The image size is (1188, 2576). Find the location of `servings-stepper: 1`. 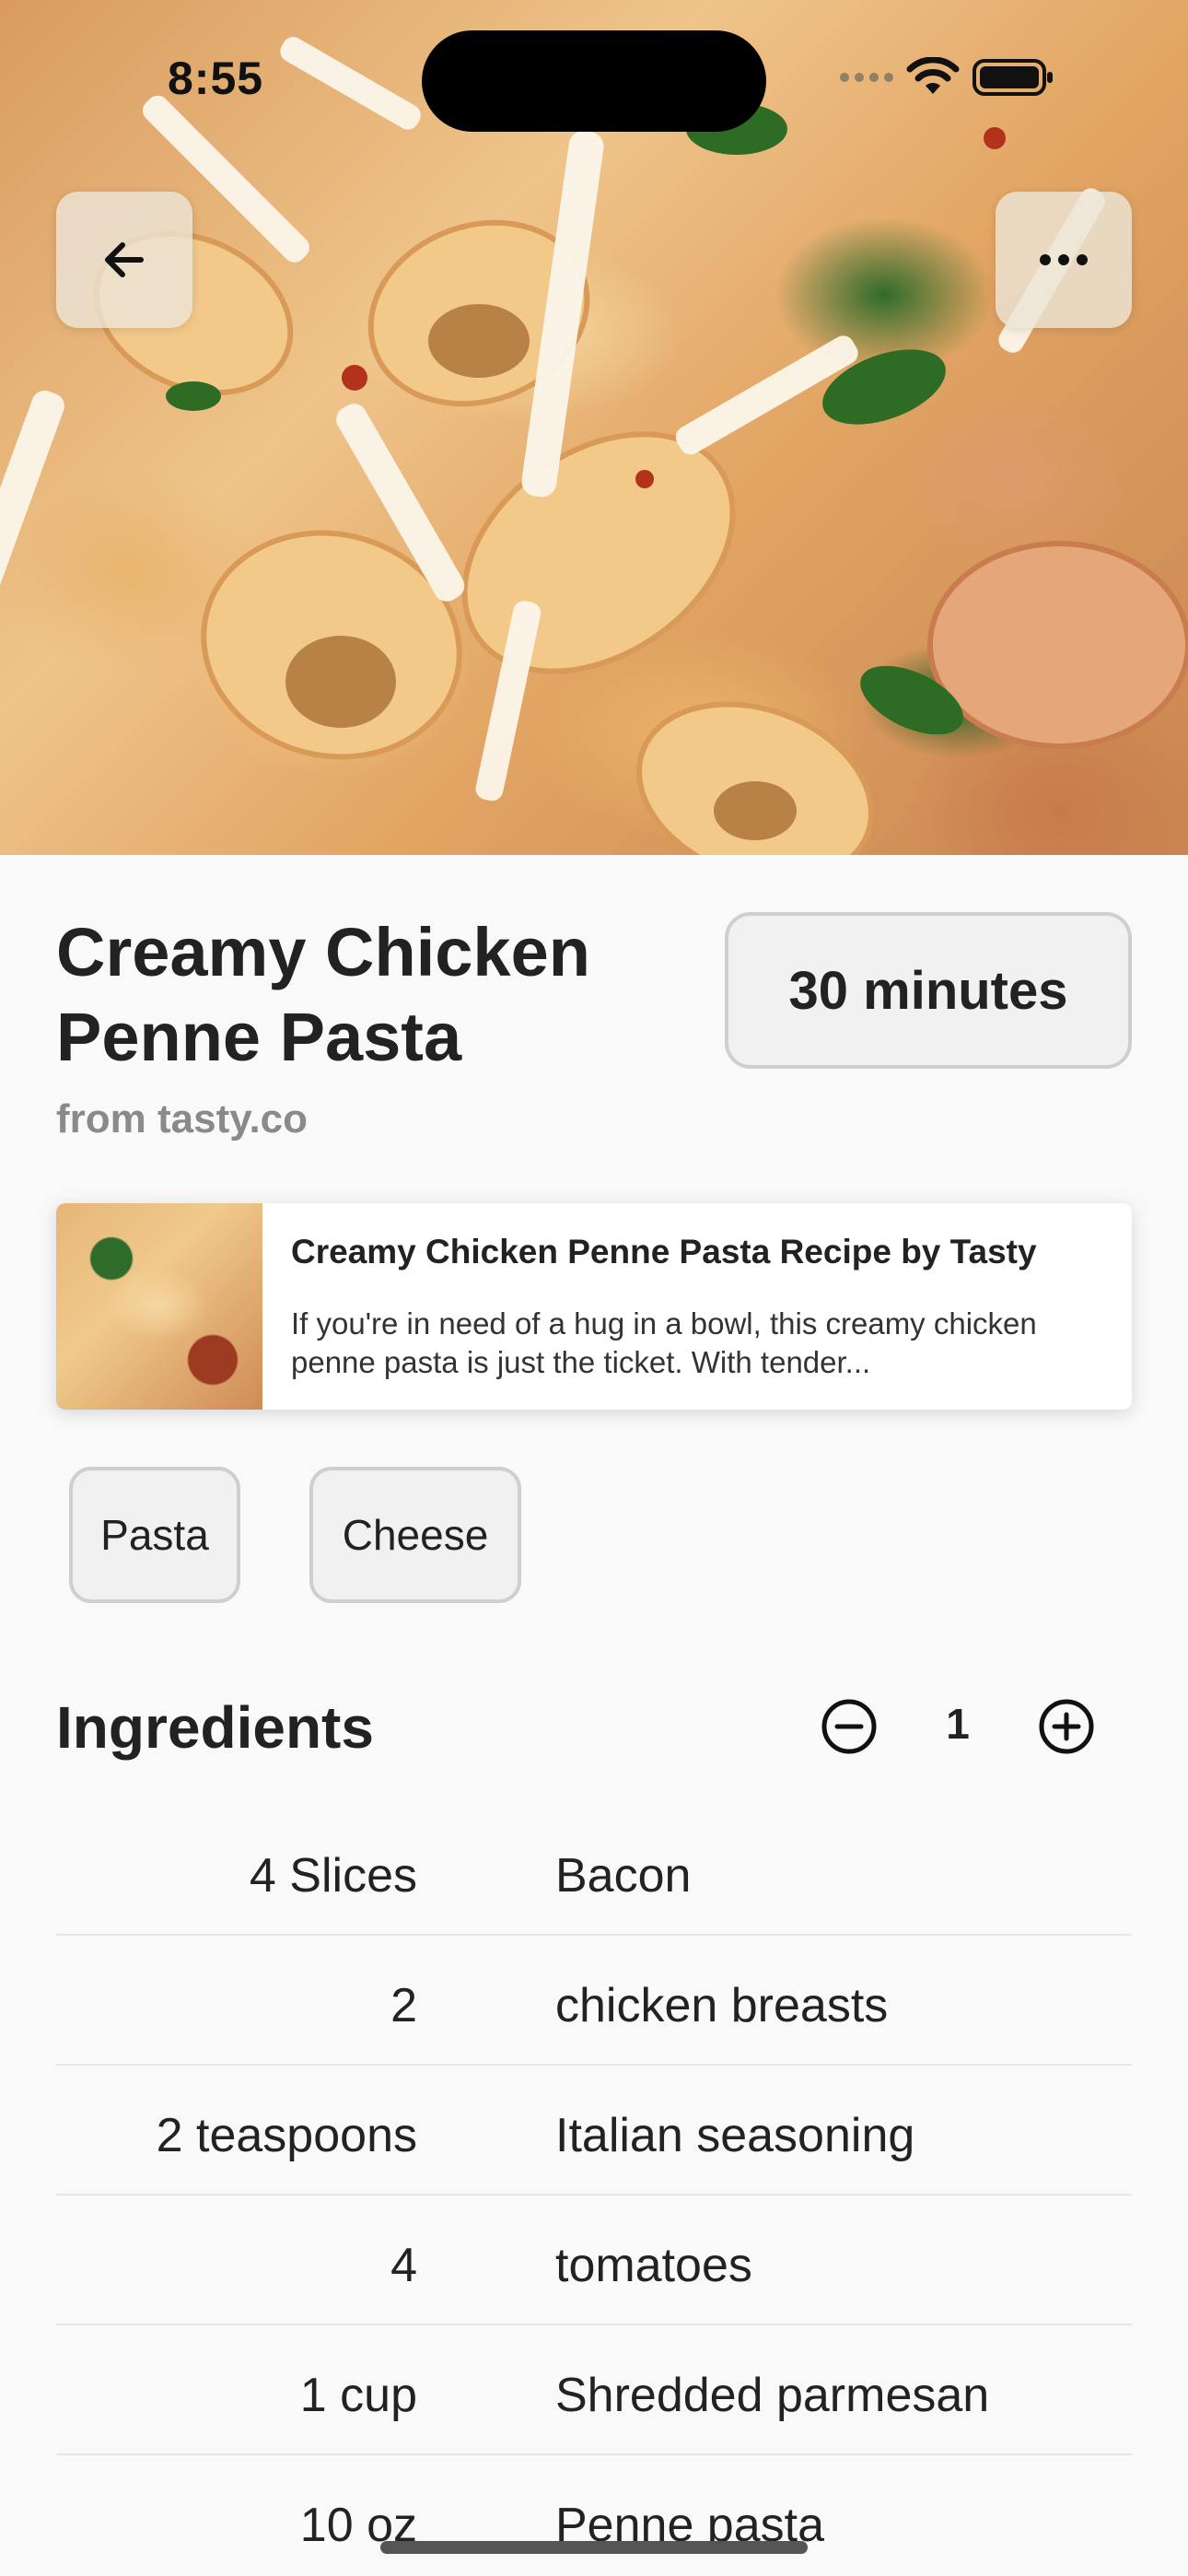

servings-stepper: 1 is located at coordinates (958, 1726).